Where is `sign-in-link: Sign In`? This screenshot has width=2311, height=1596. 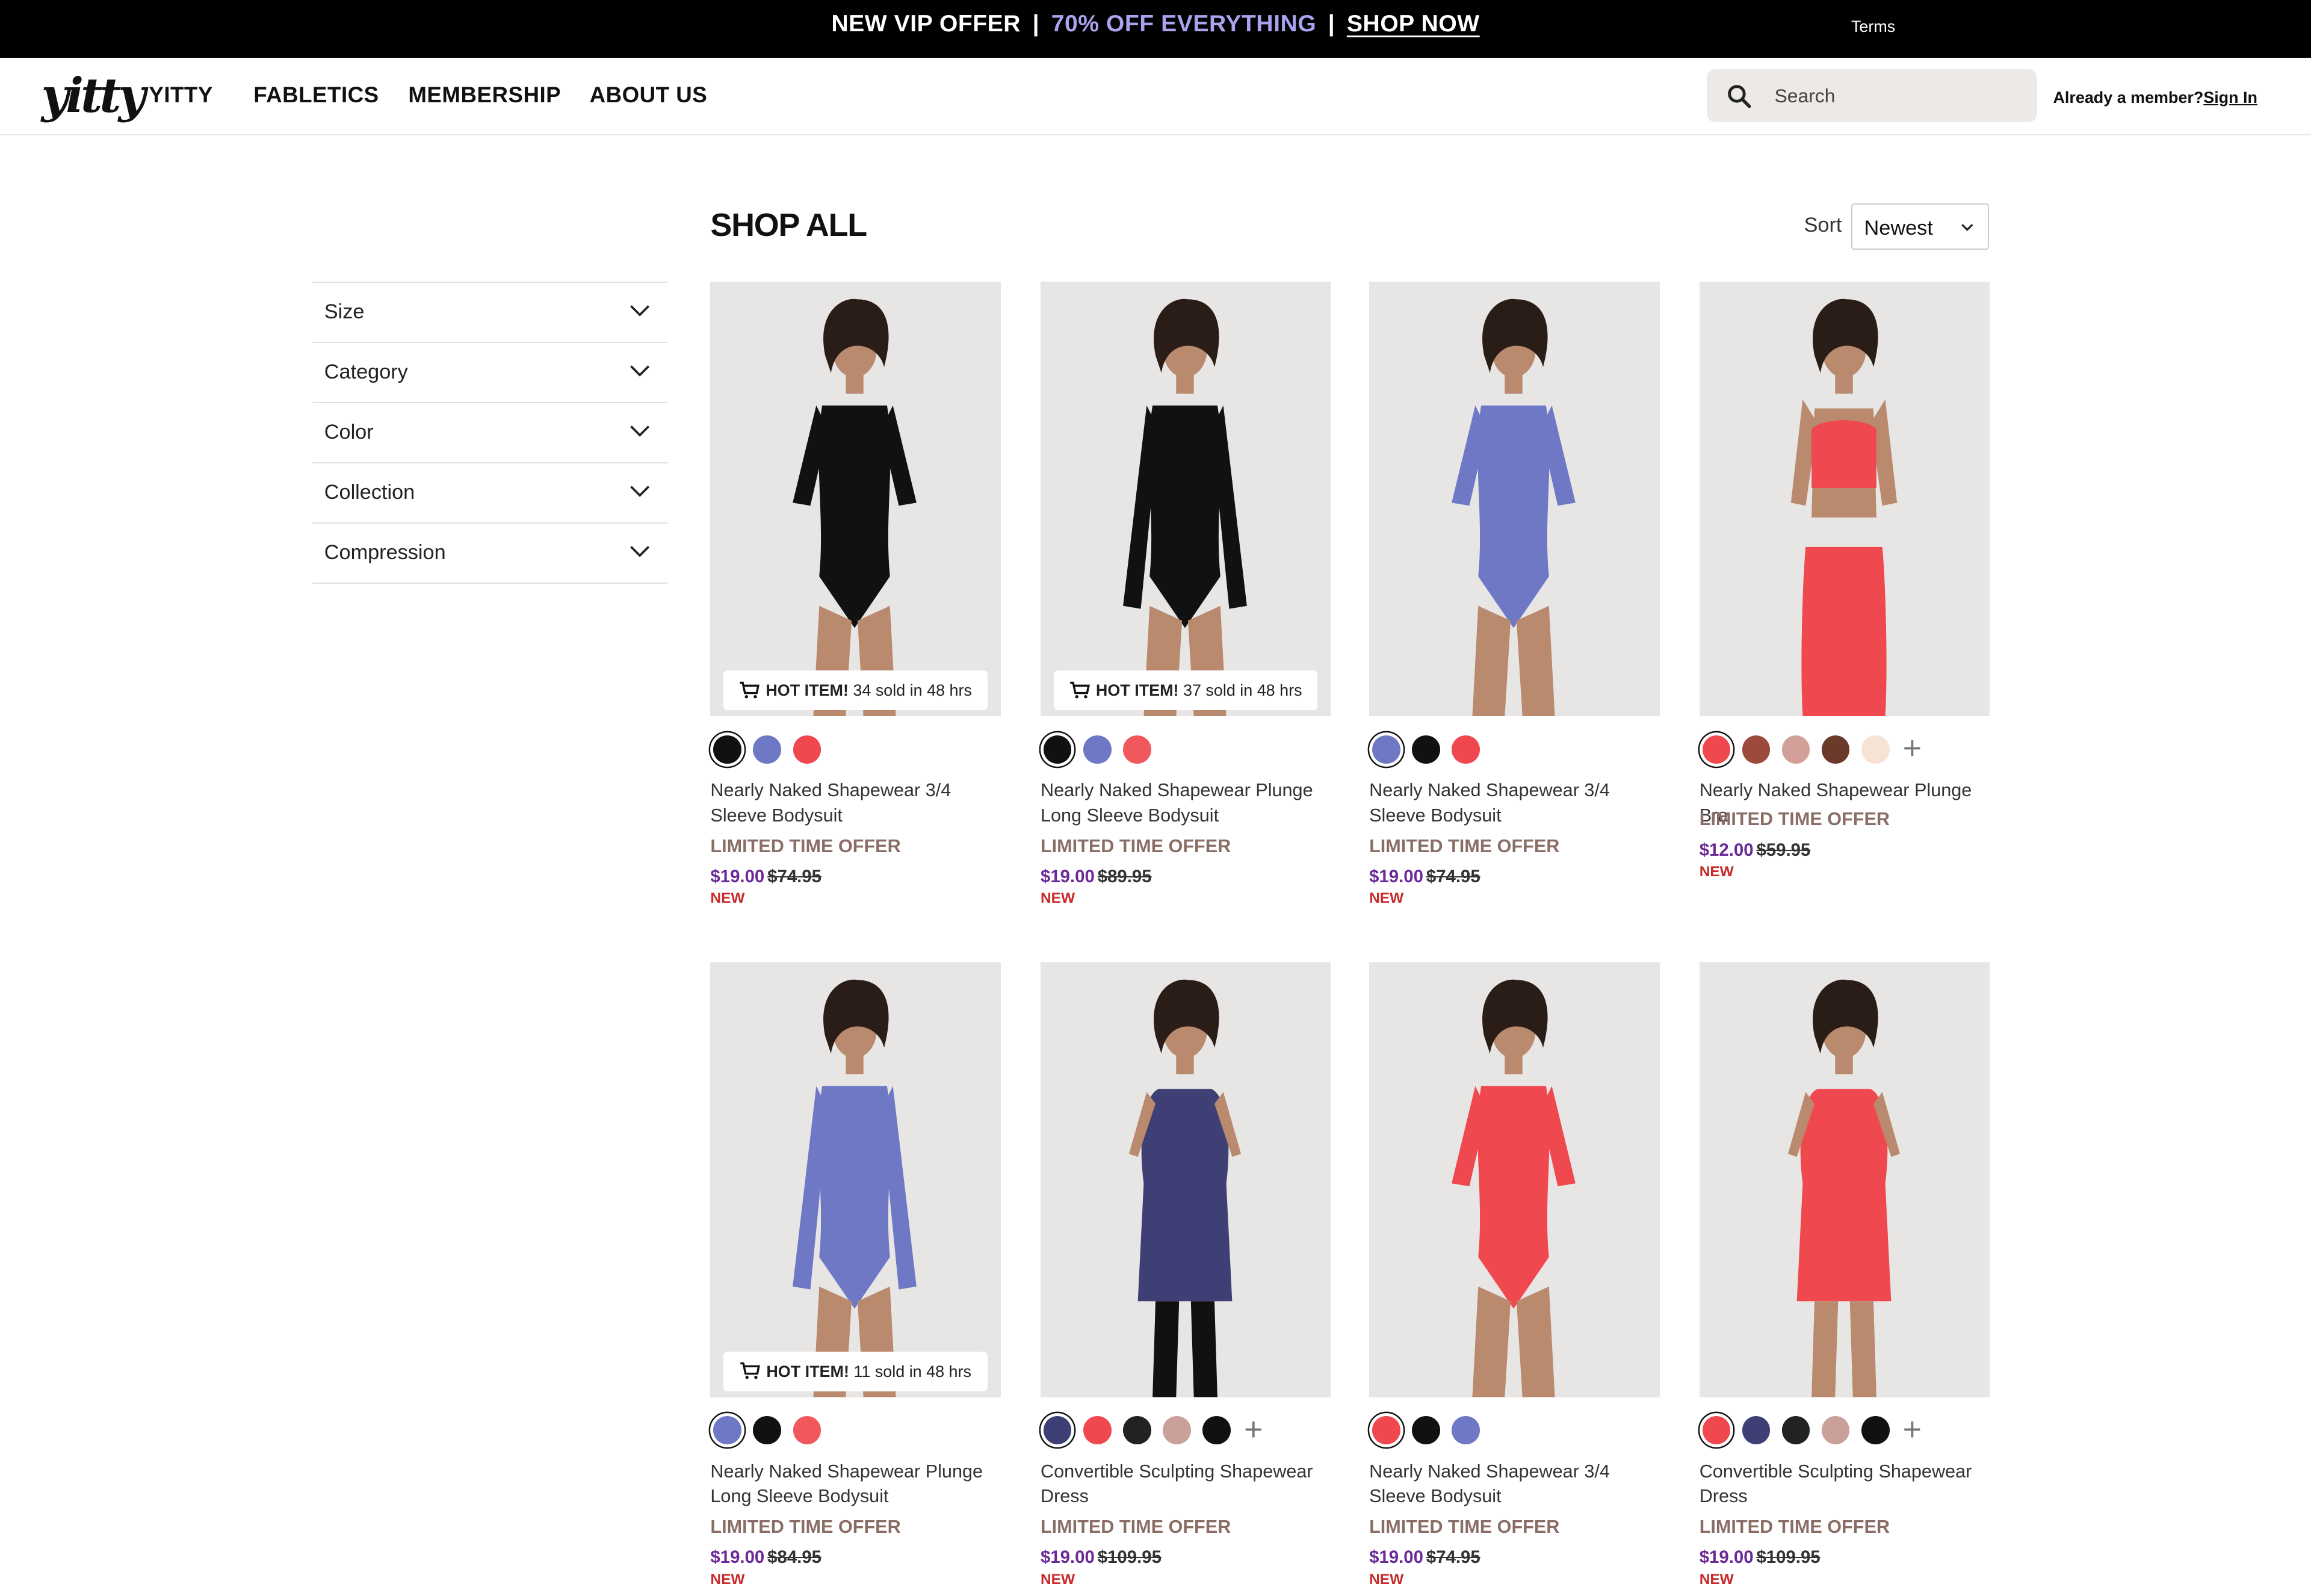 sign-in-link: Sign In is located at coordinates (2230, 97).